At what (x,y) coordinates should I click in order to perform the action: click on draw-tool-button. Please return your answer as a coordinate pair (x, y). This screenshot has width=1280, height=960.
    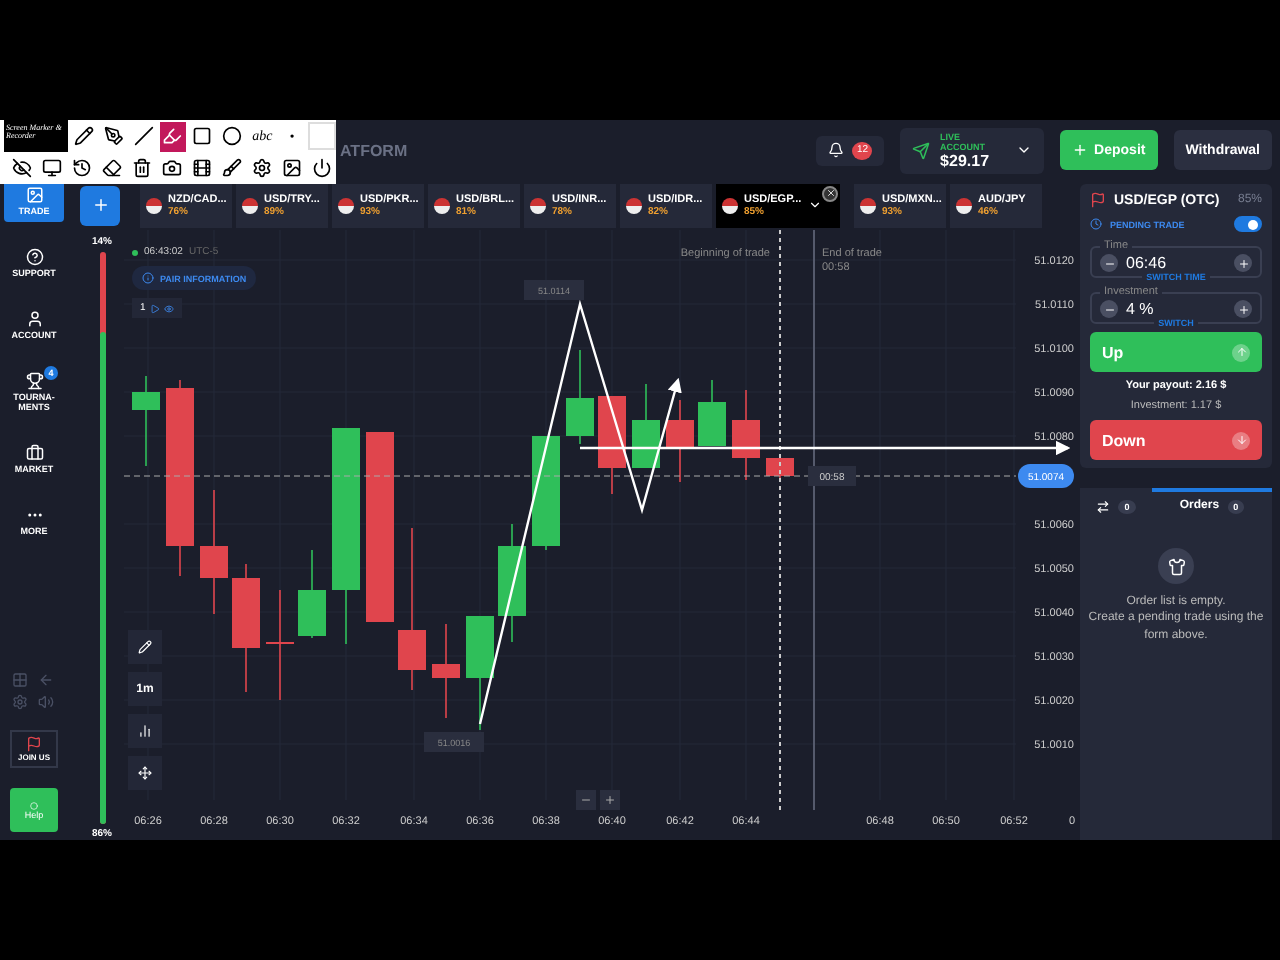
    Looking at the image, I should click on (145, 647).